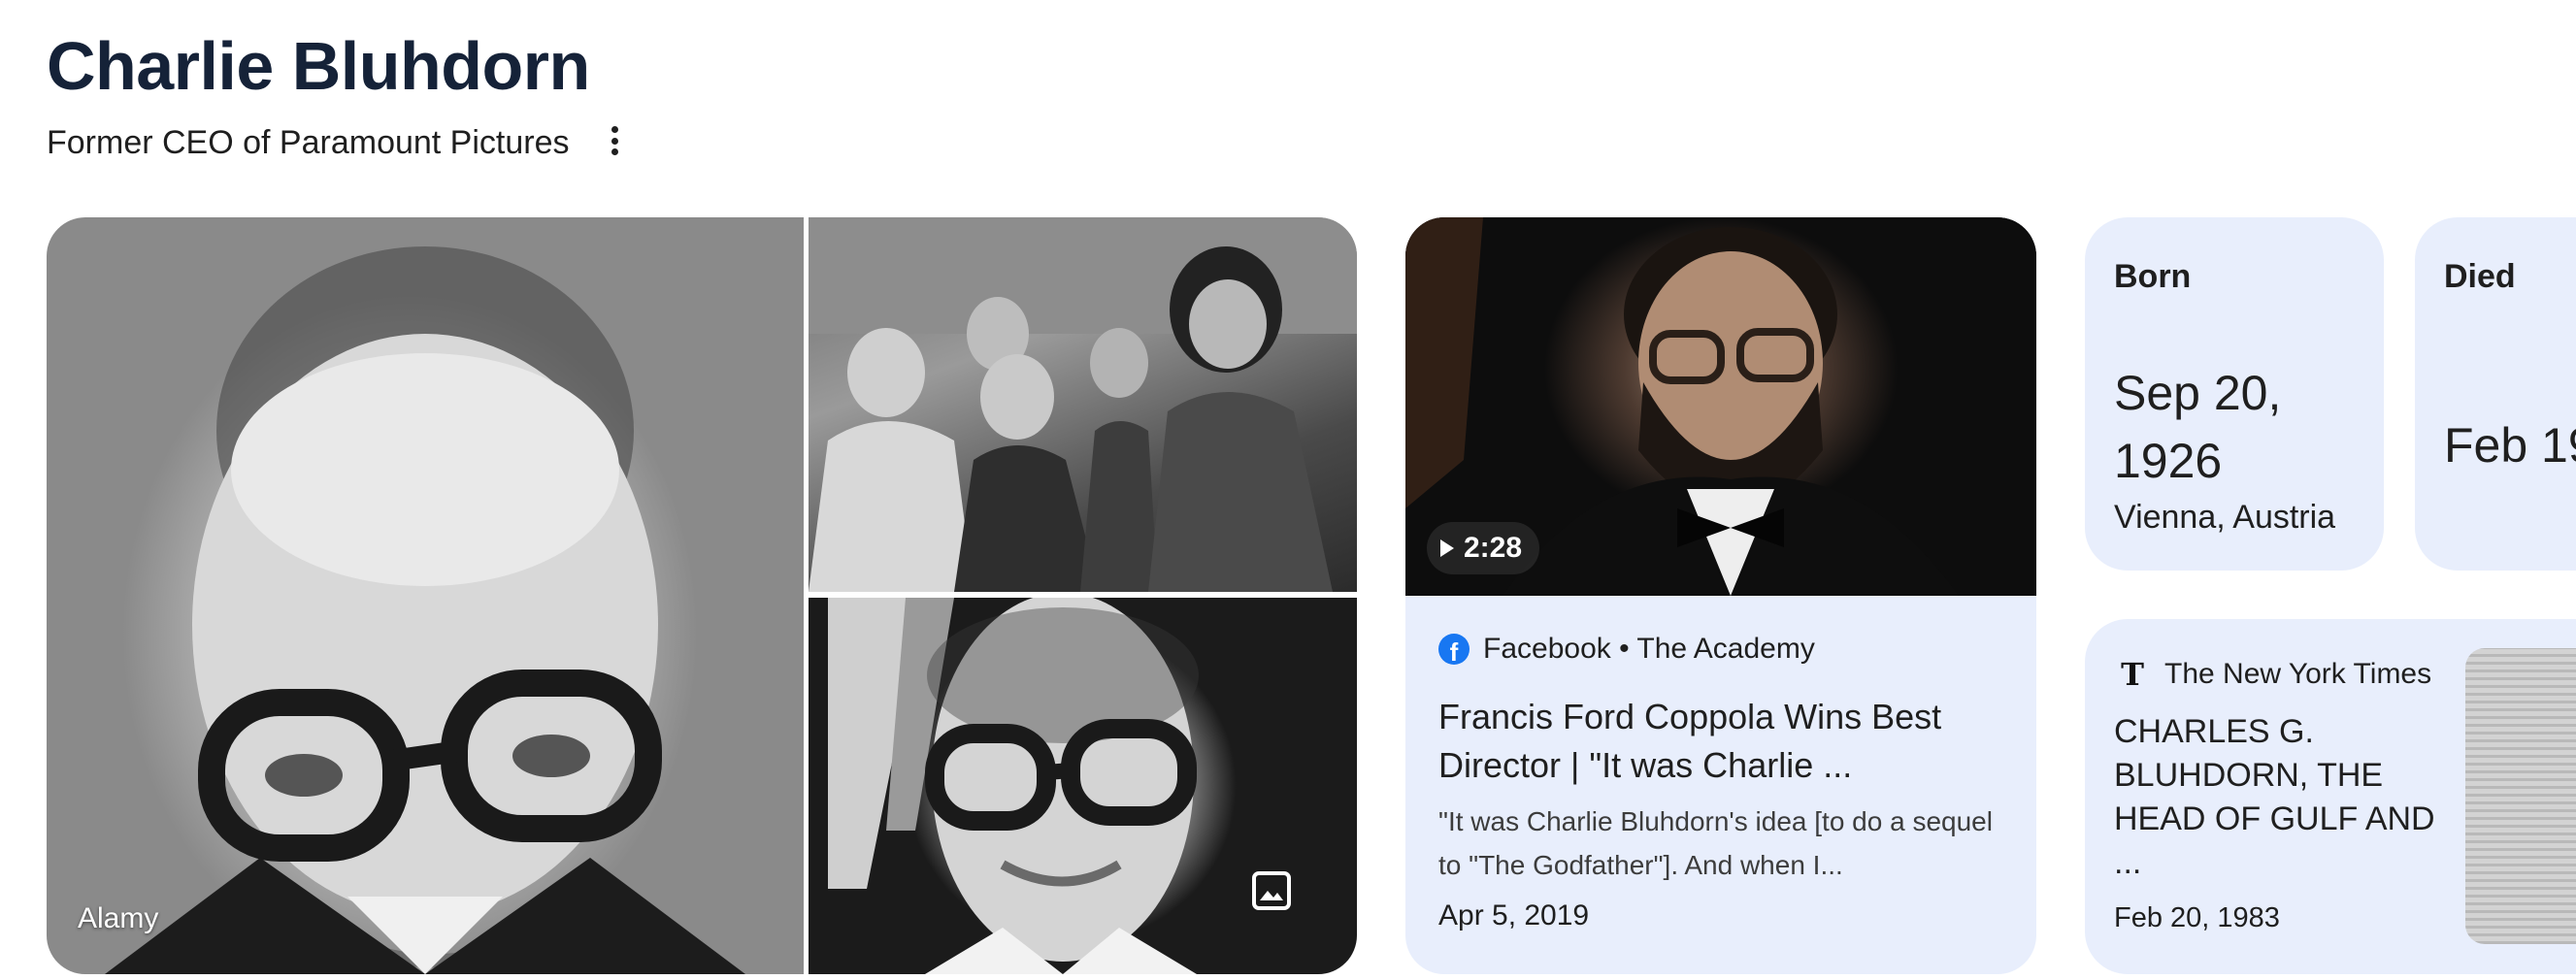 The height and width of the screenshot is (980, 2576). I want to click on image-gallery-icon, so click(1271, 890).